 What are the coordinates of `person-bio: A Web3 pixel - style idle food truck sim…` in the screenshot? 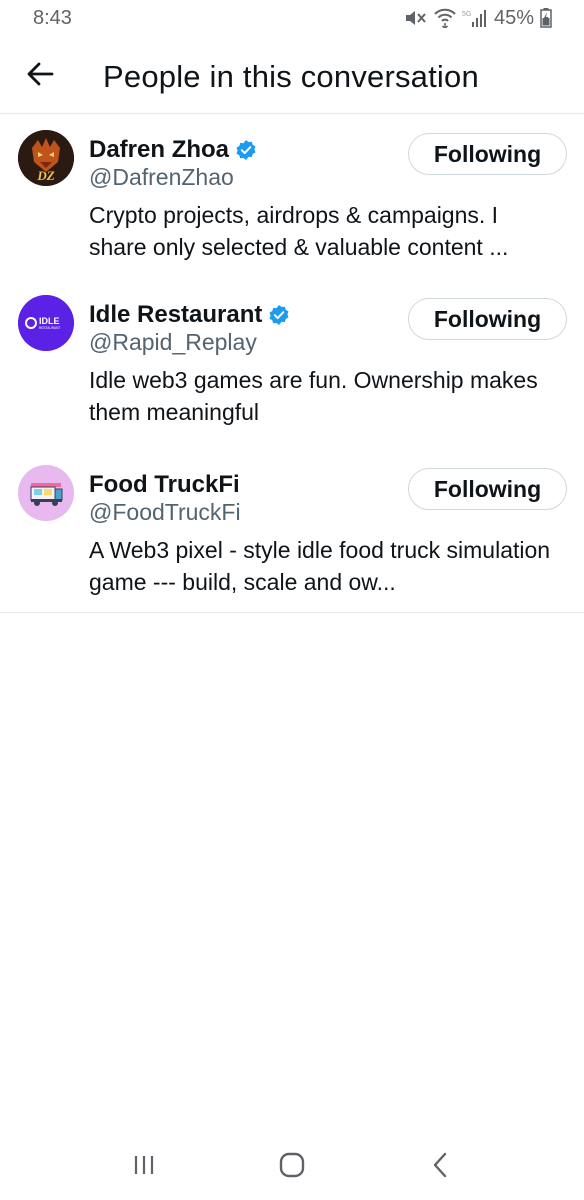 It's located at (320, 566).